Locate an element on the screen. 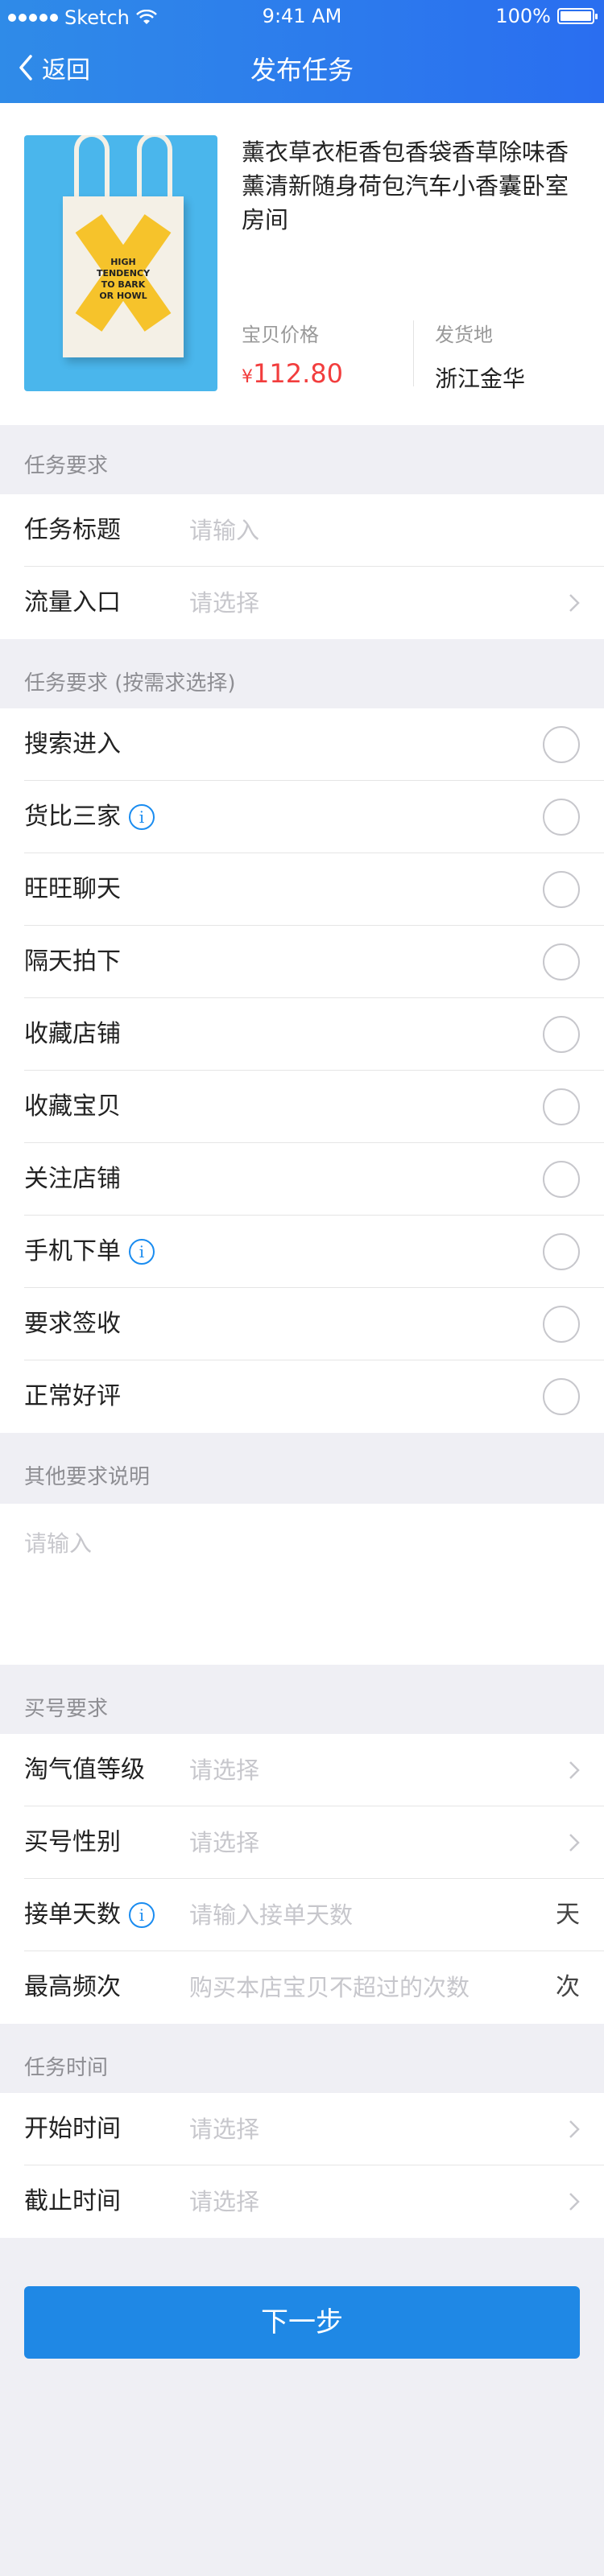  battery-percent: 100% is located at coordinates (523, 16).